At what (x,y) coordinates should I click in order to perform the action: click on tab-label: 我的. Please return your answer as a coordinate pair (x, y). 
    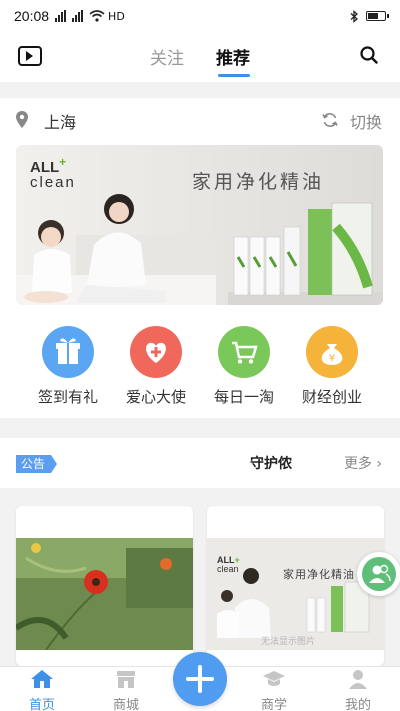
    Looking at the image, I should click on (357, 704).